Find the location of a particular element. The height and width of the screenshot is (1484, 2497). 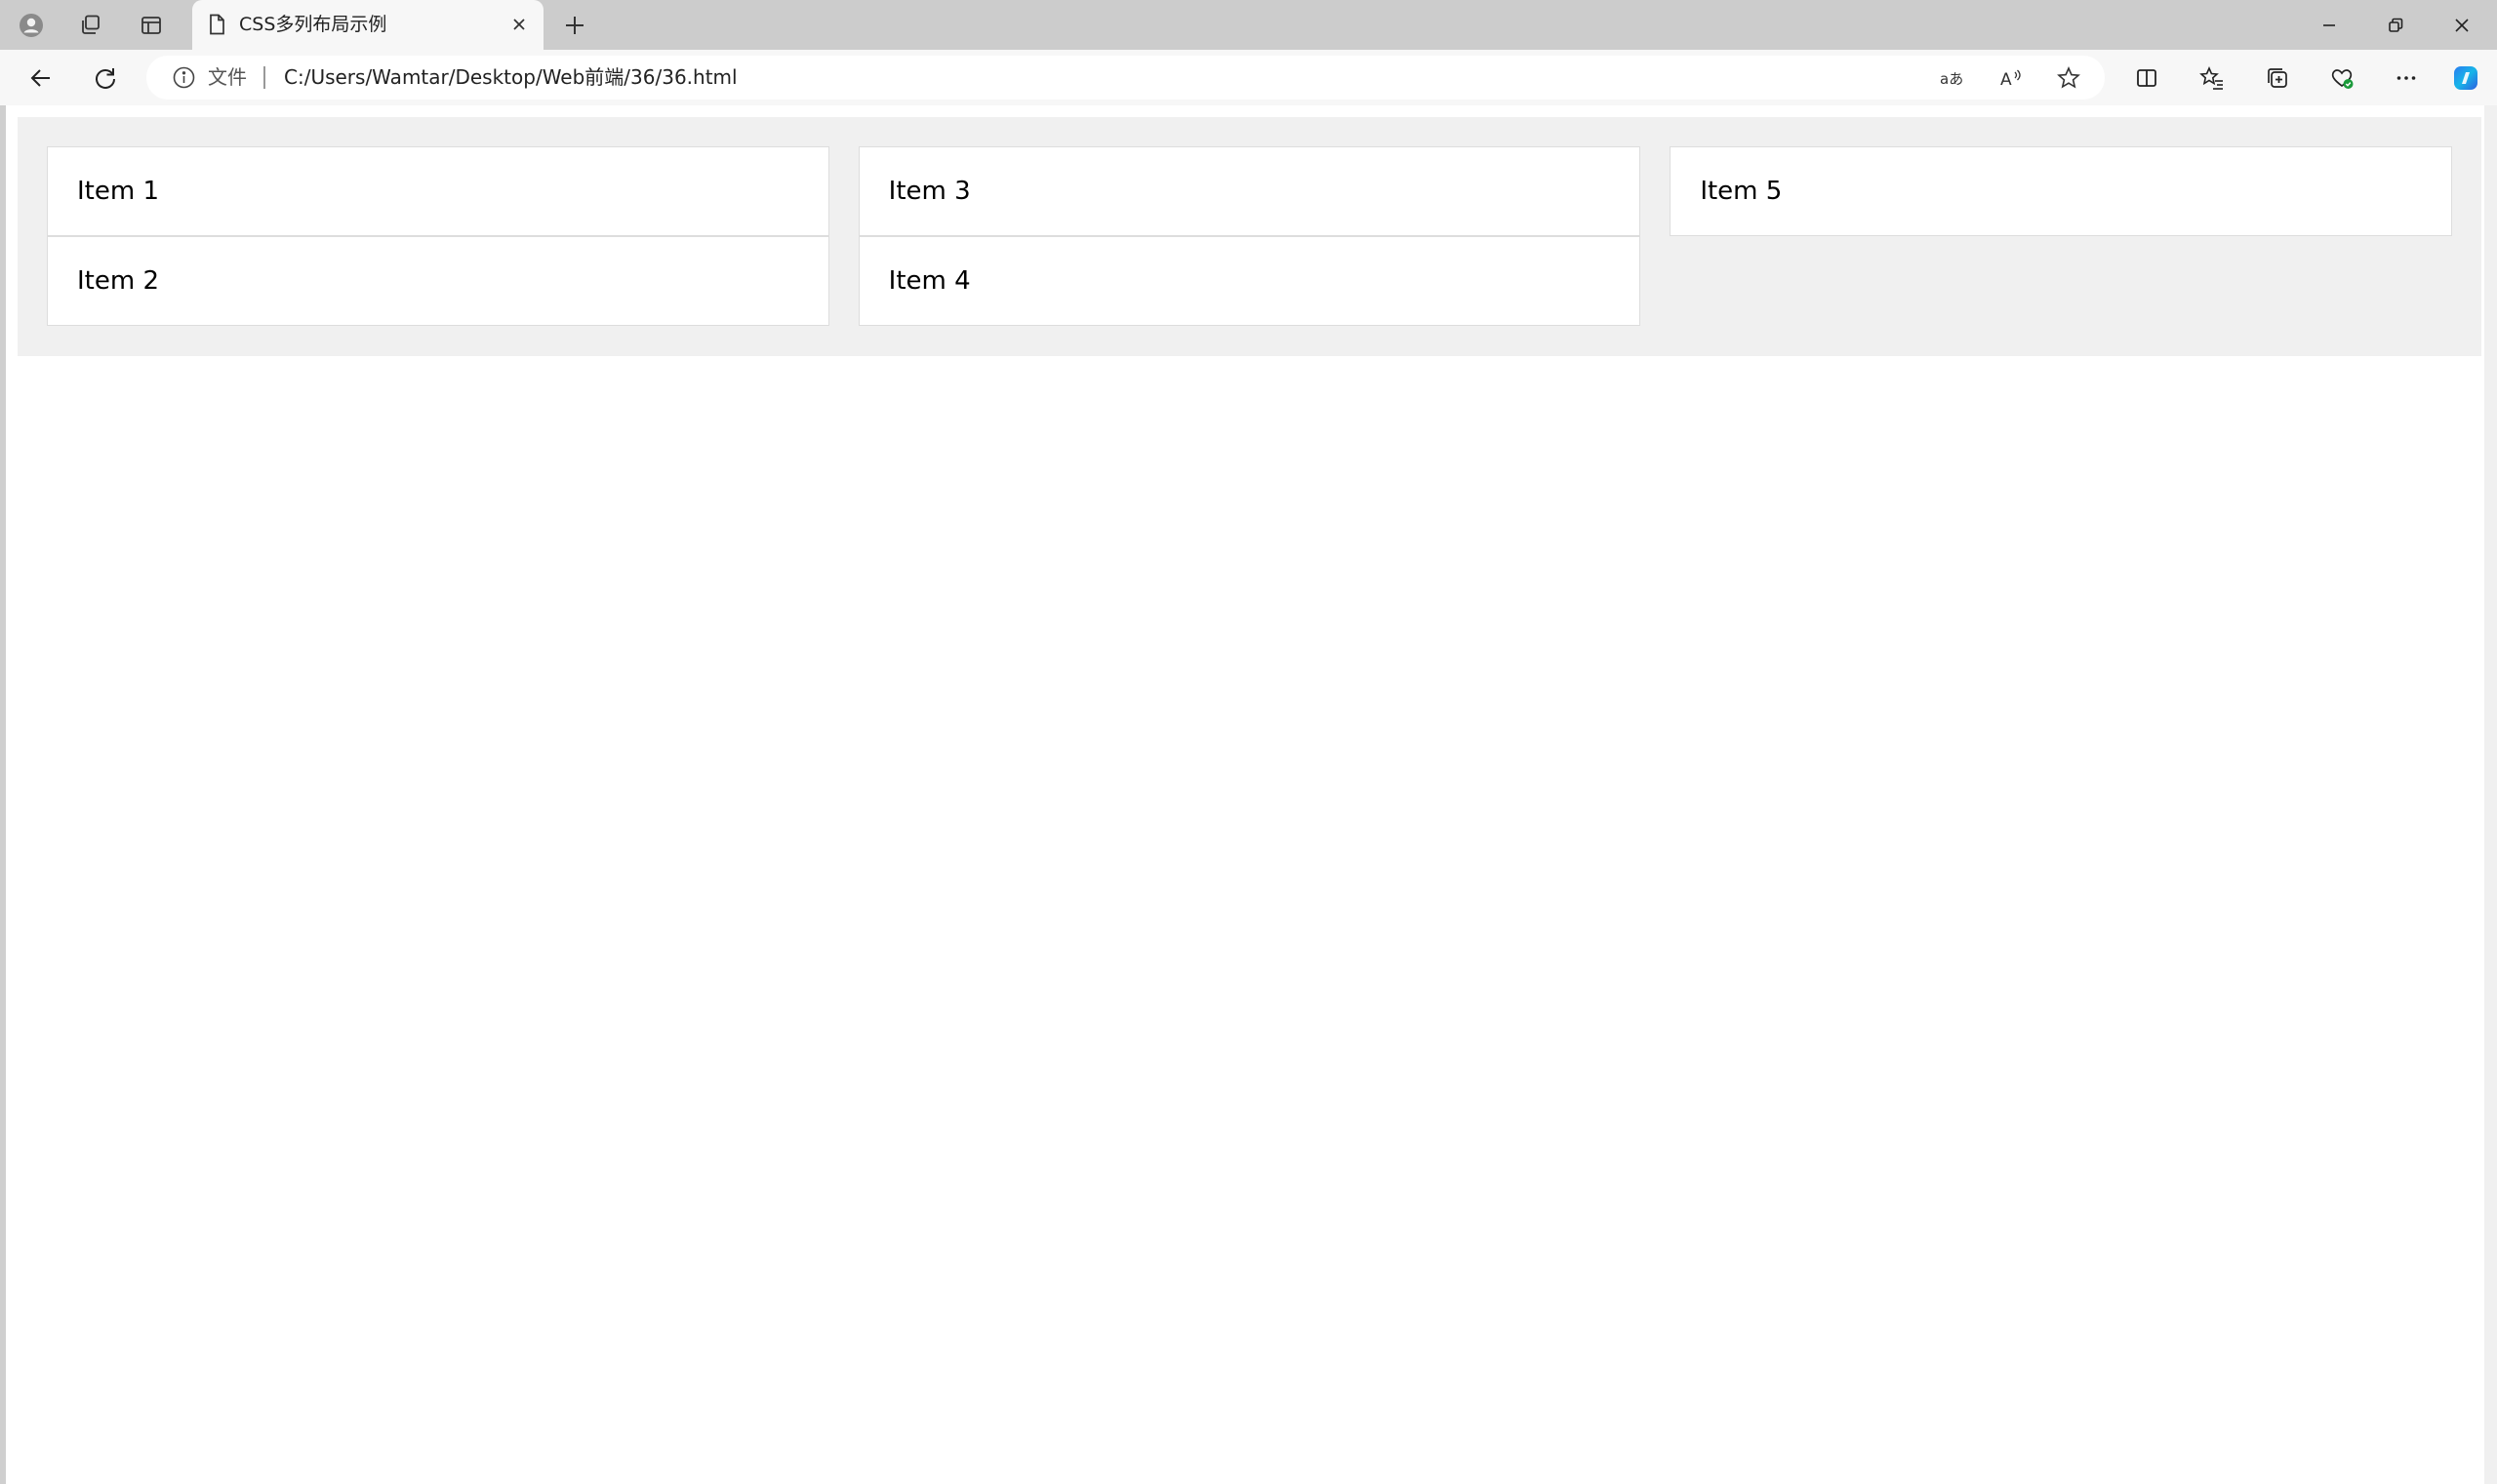

restore-icon is located at coordinates (2396, 25).